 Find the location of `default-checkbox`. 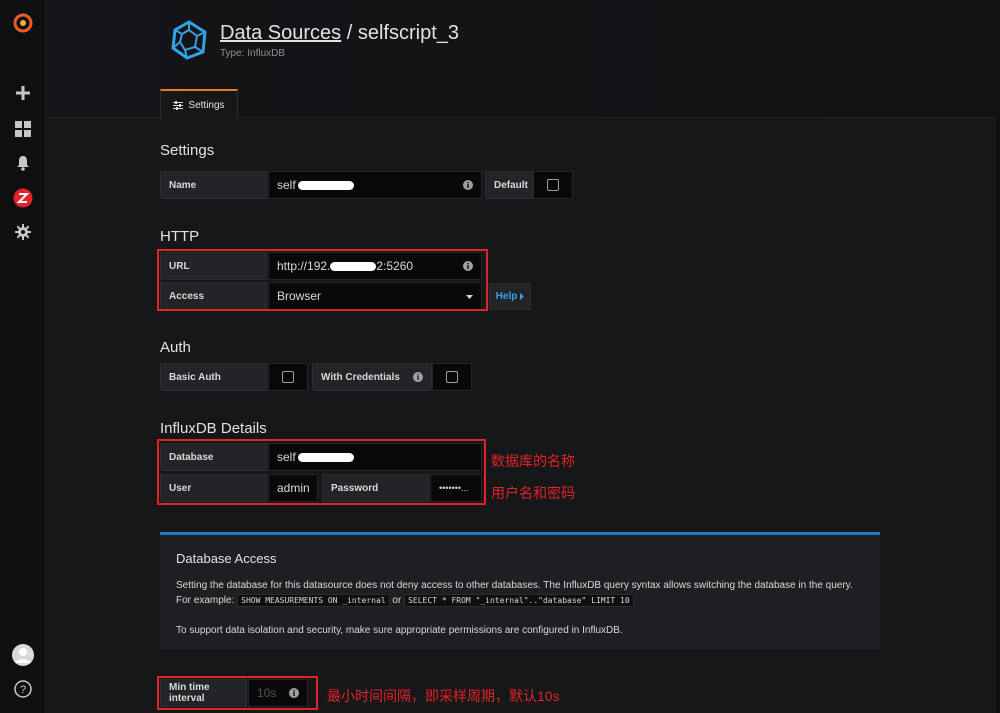

default-checkbox is located at coordinates (553, 185).